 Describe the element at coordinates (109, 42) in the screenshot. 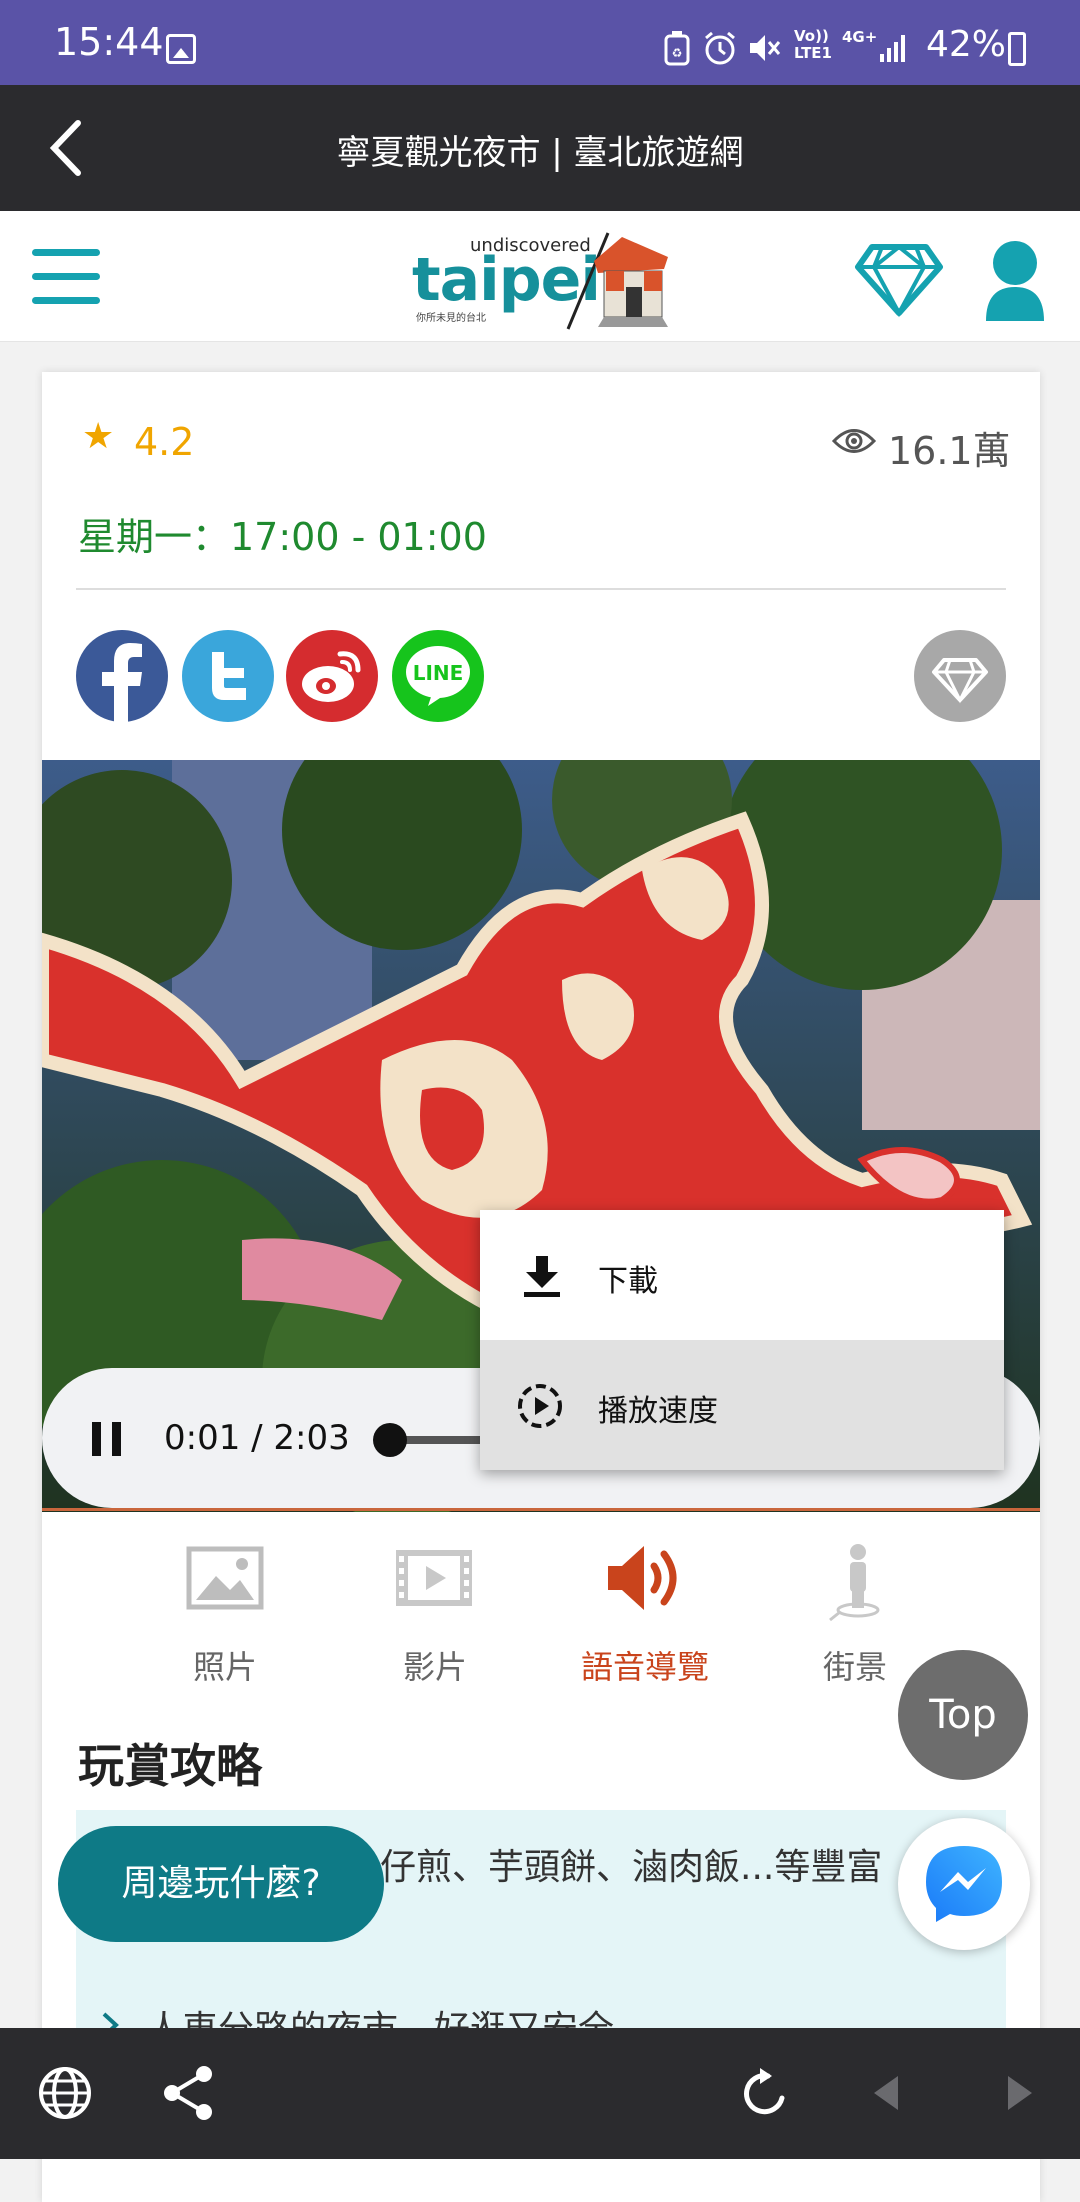

I see `status-time: 15:44` at that location.